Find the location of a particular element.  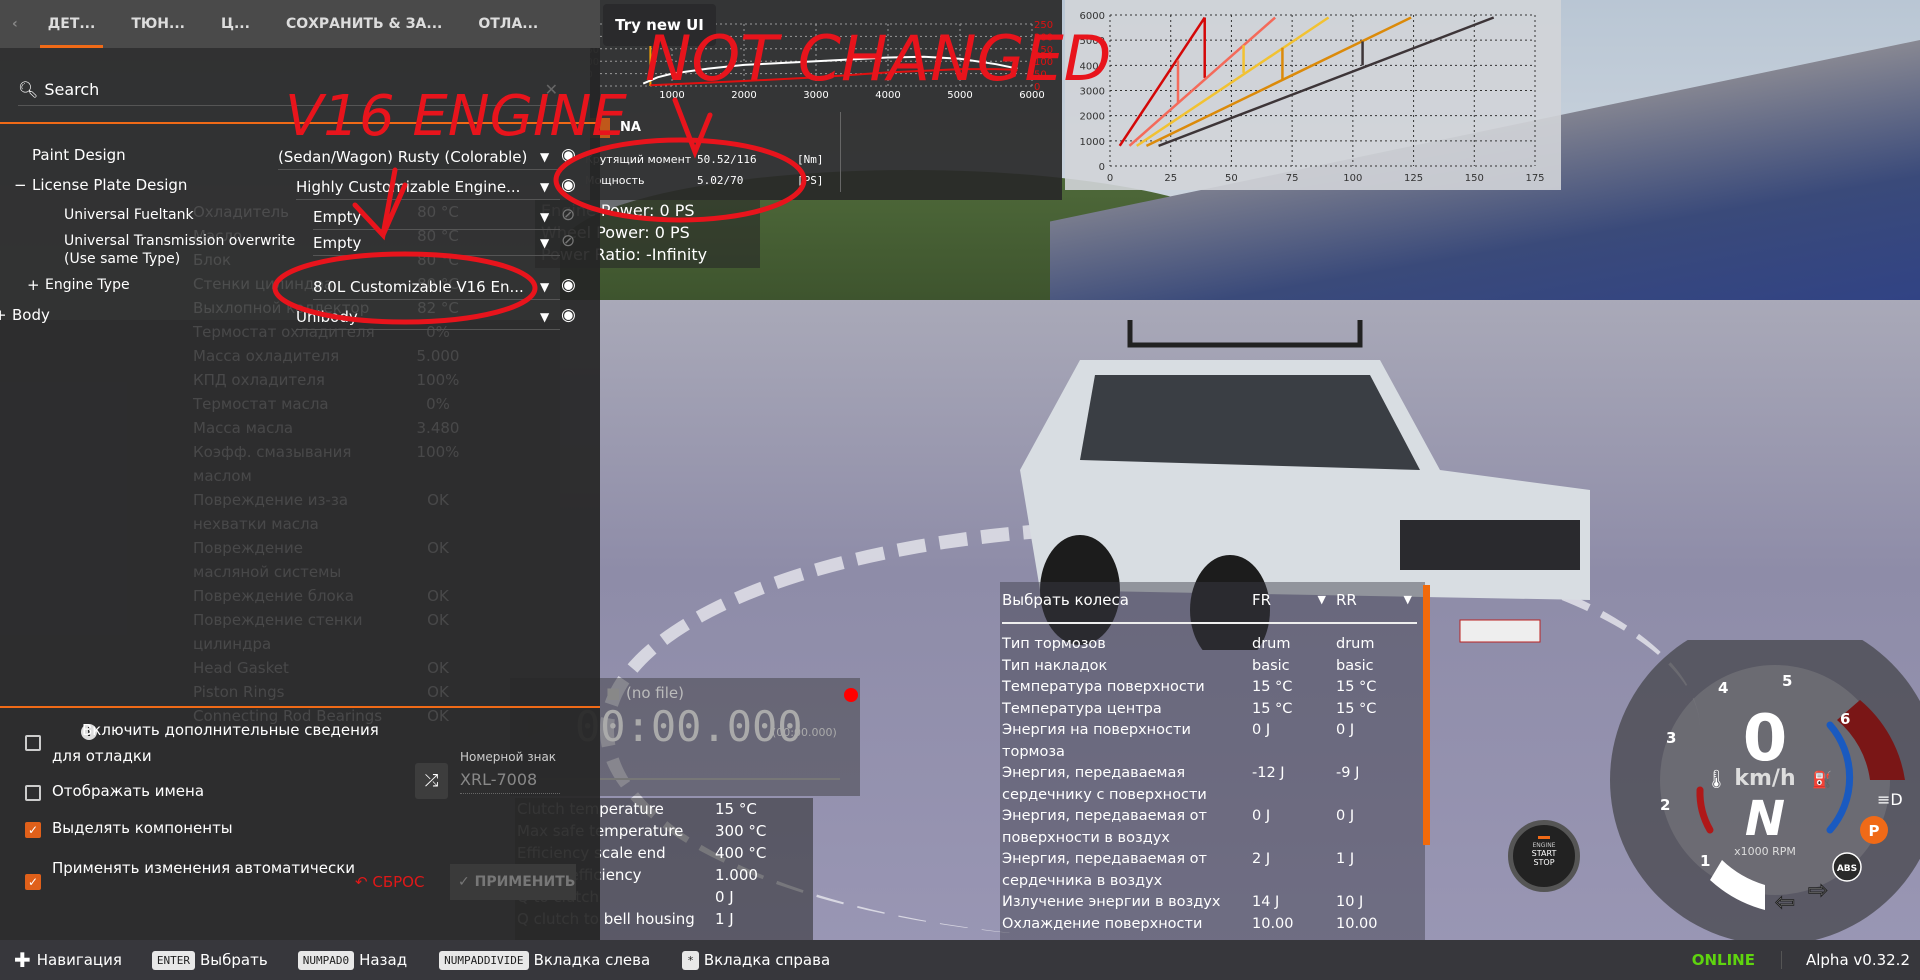

rr-label: RR is located at coordinates (1346, 600).